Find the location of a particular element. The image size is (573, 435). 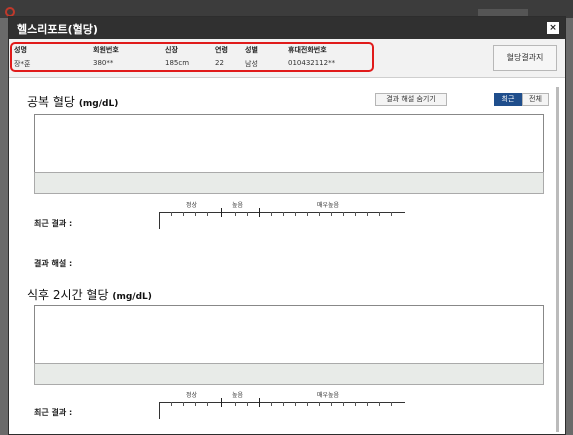

fasting-chart-area is located at coordinates (289, 143).